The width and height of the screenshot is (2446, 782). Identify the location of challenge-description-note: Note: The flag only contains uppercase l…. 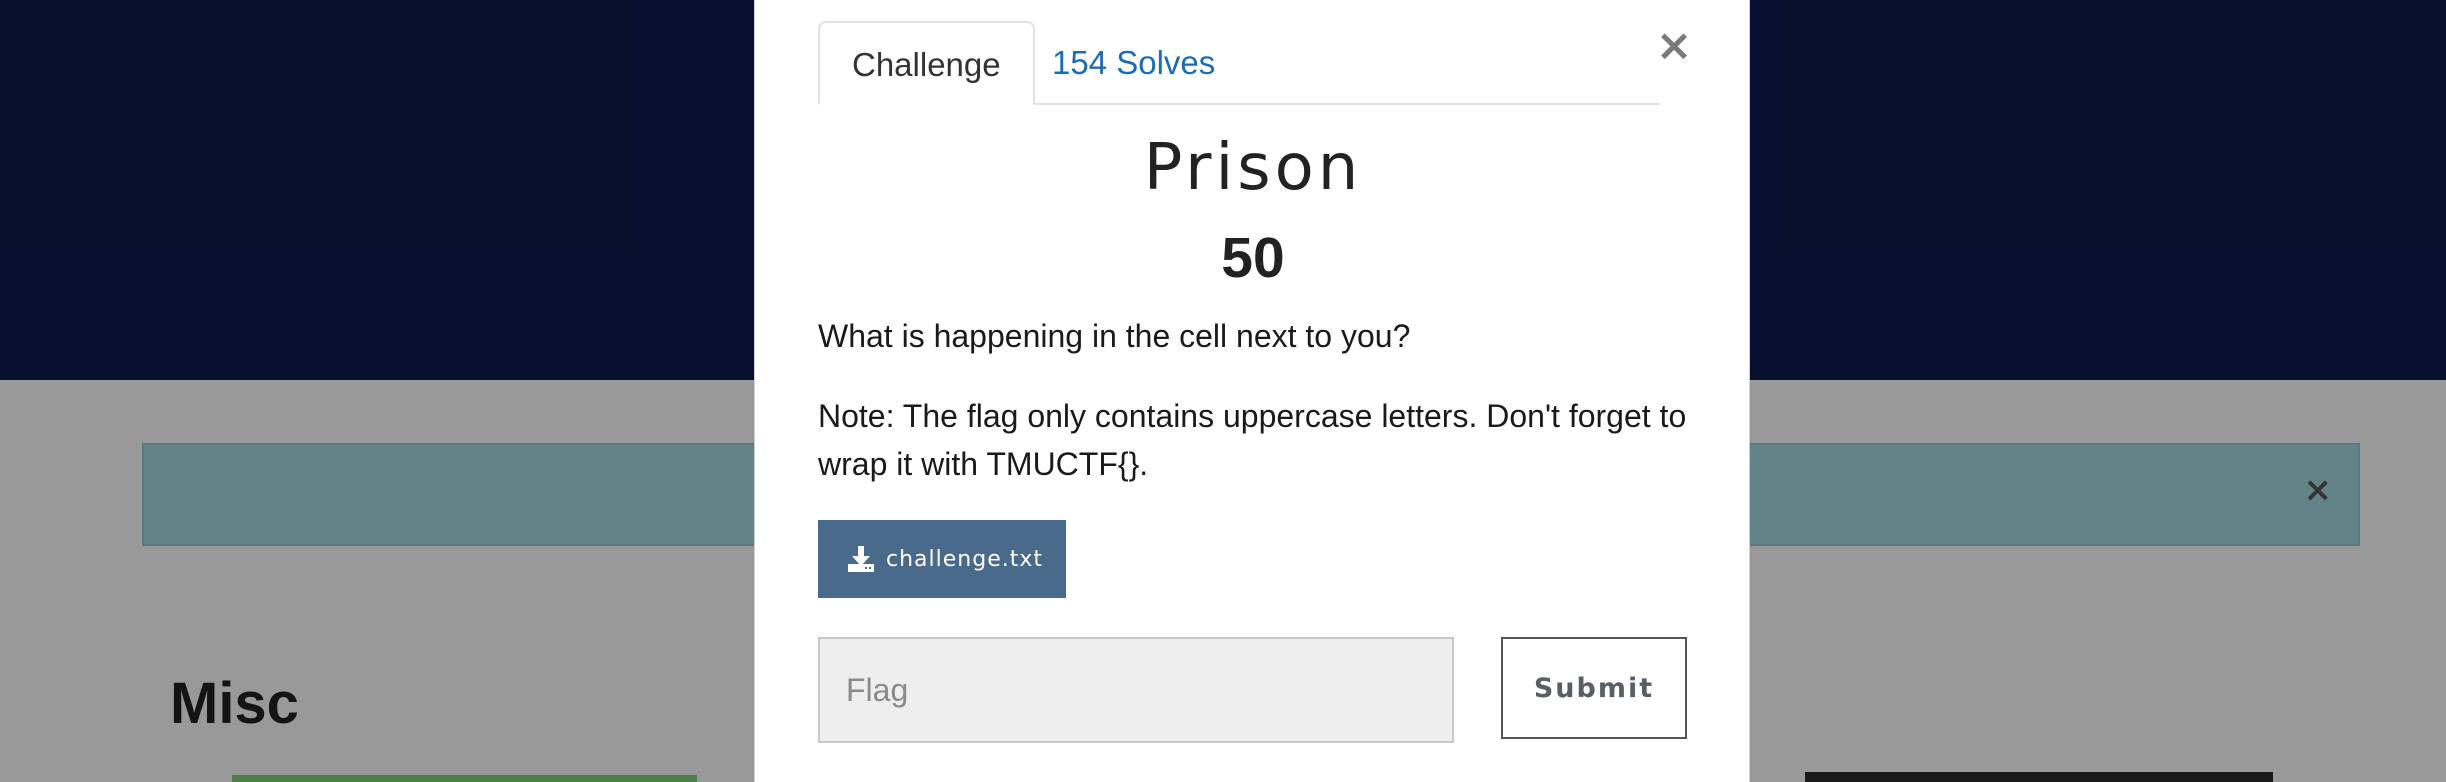
(1252, 440).